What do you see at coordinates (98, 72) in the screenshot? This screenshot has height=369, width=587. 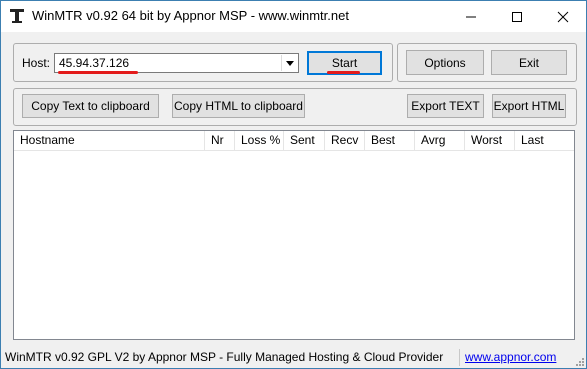 I see `host-underline-annotation` at bounding box center [98, 72].